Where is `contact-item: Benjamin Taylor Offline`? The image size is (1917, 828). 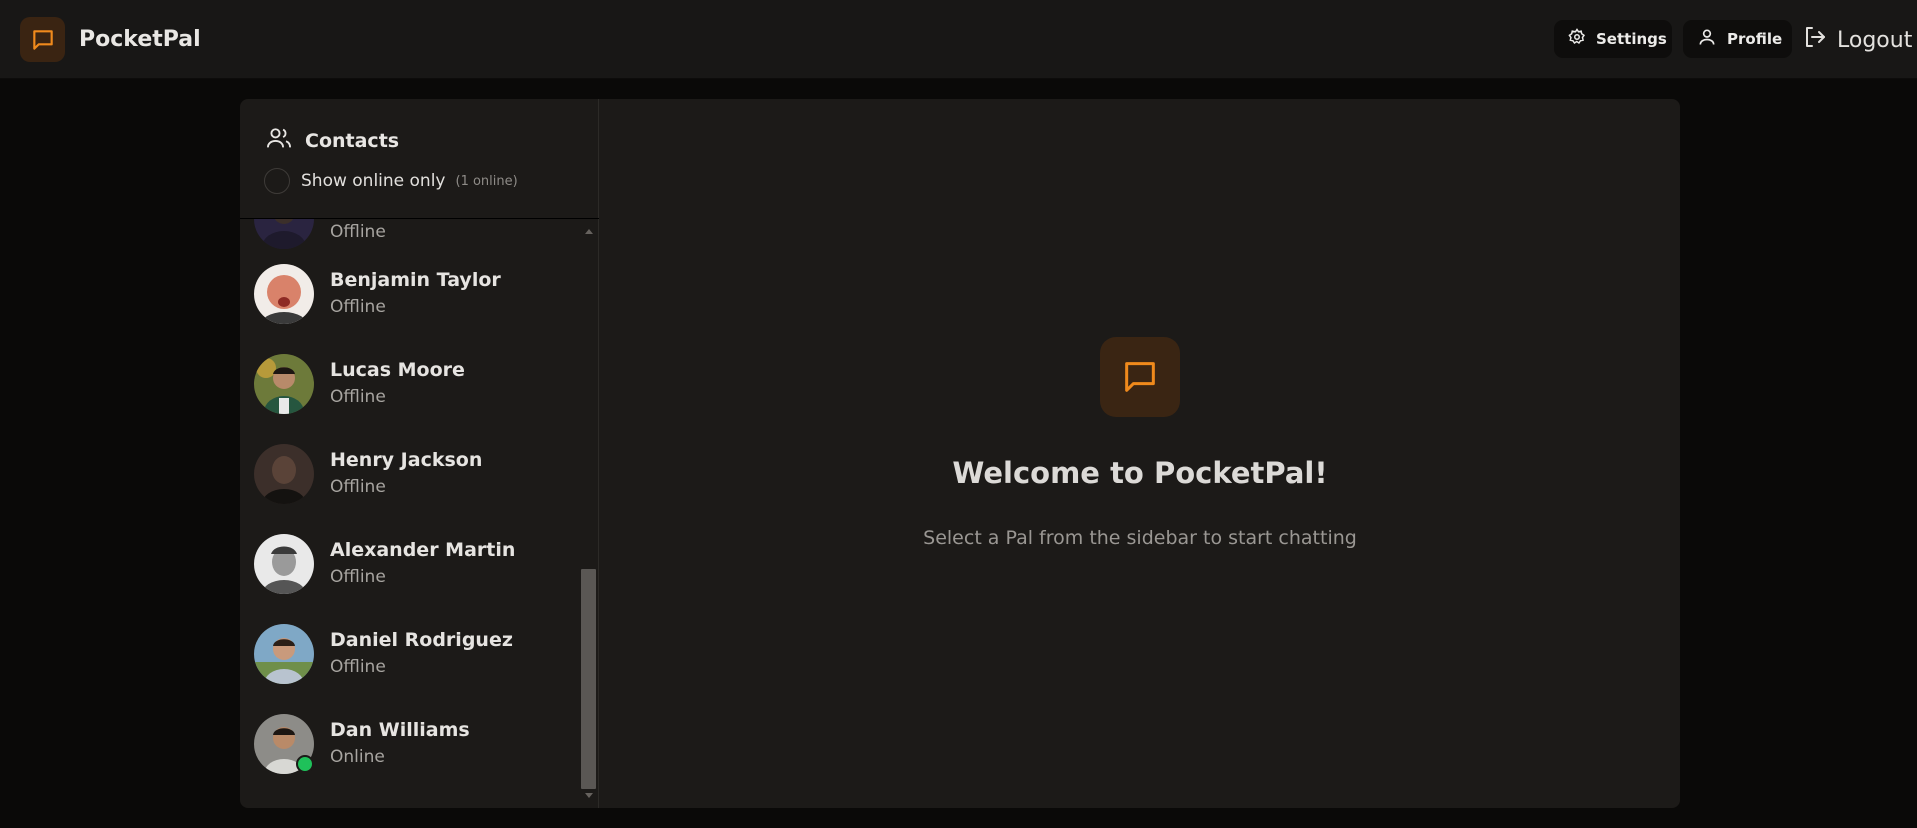 contact-item: Benjamin Taylor Offline is located at coordinates (410, 294).